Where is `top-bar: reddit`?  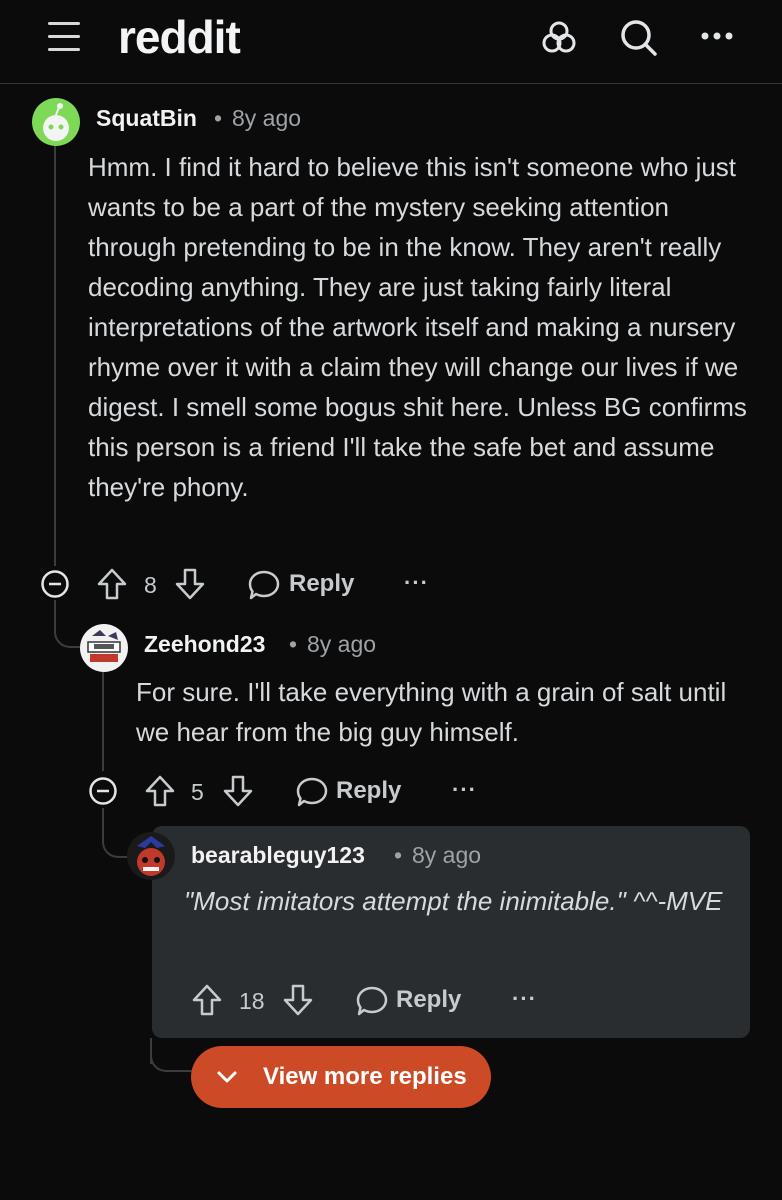
top-bar: reddit is located at coordinates (391, 42).